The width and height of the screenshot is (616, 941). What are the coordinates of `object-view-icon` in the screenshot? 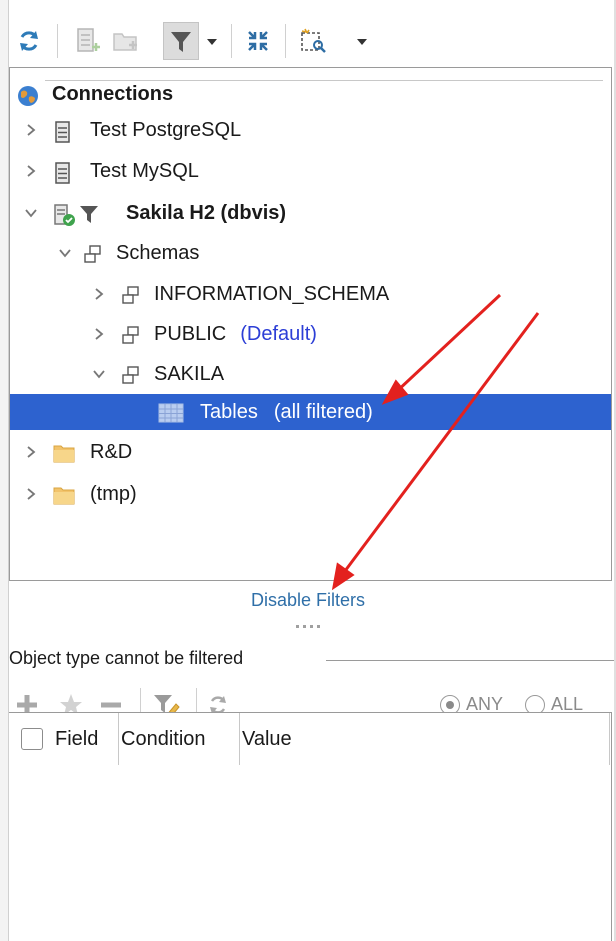 It's located at (313, 41).